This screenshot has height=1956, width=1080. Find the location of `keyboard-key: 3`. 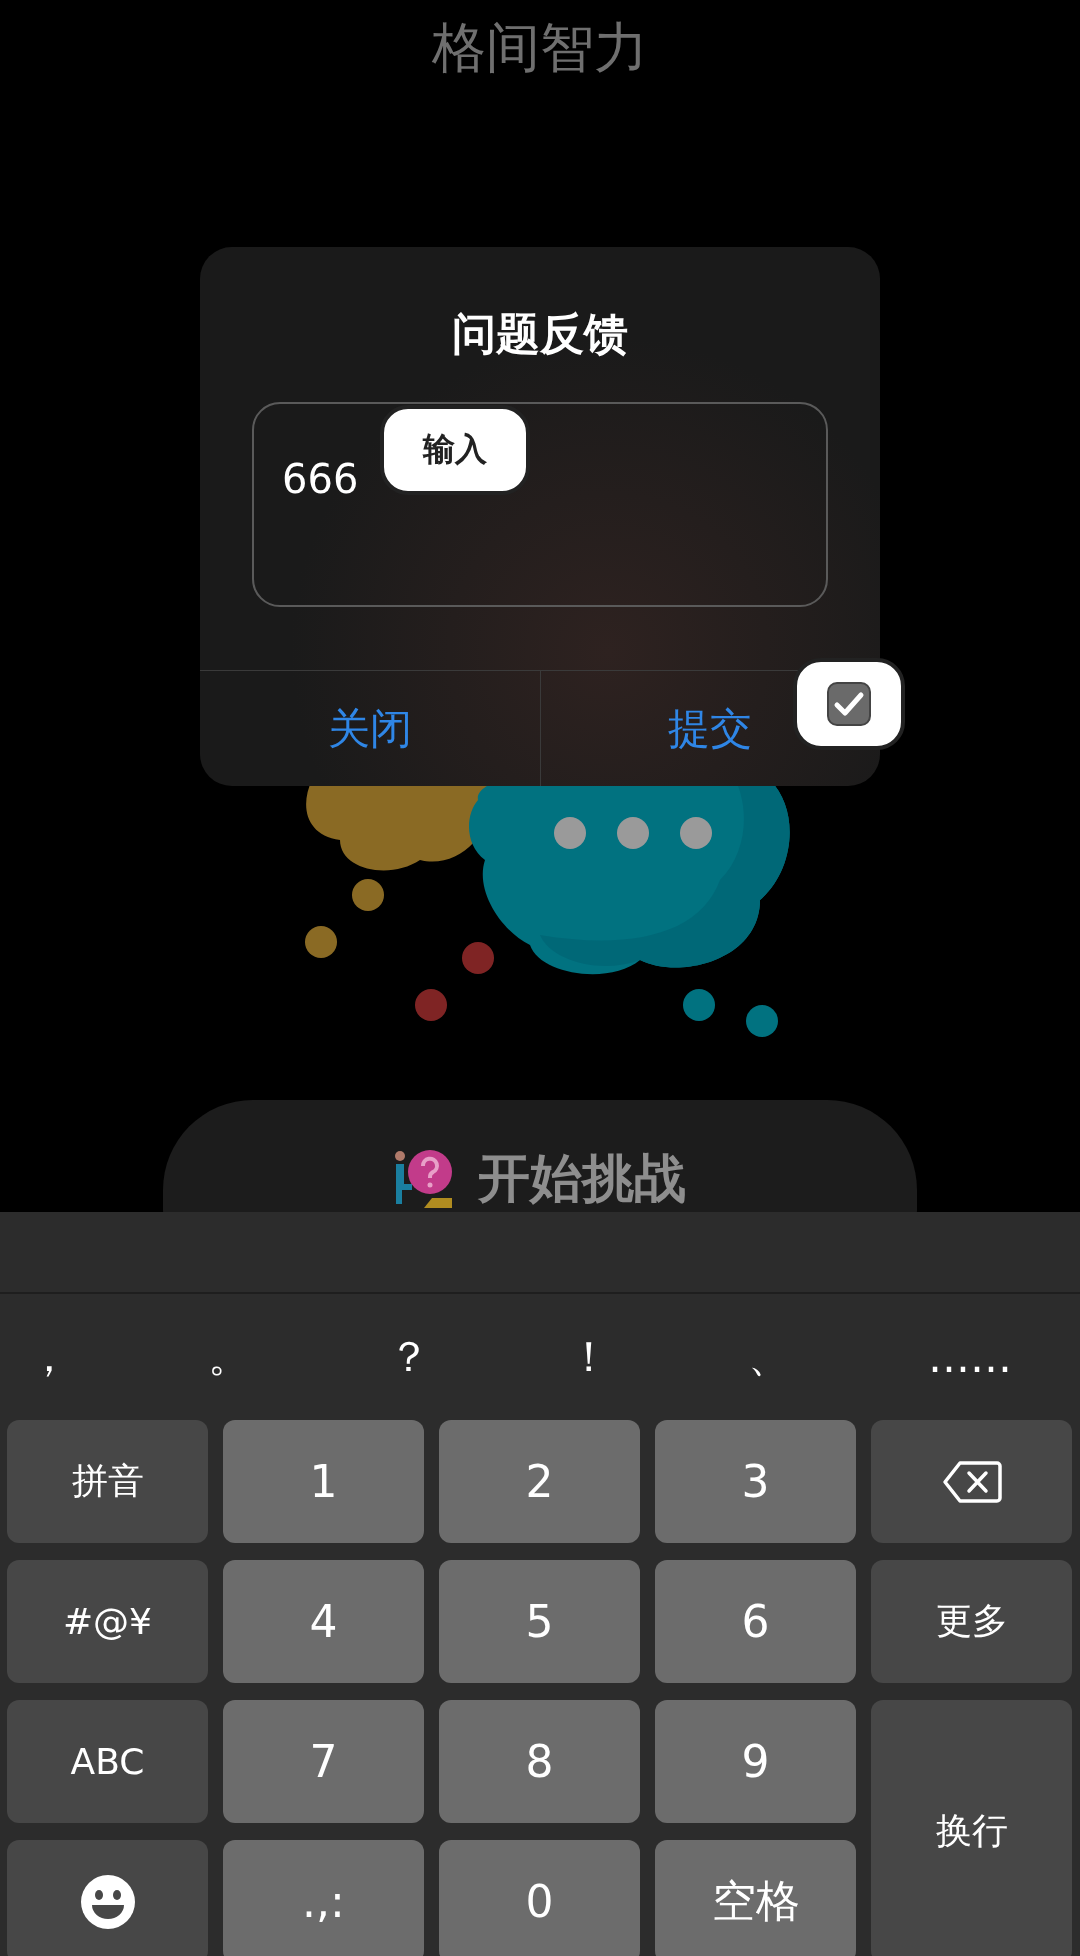

keyboard-key: 3 is located at coordinates (755, 1481).